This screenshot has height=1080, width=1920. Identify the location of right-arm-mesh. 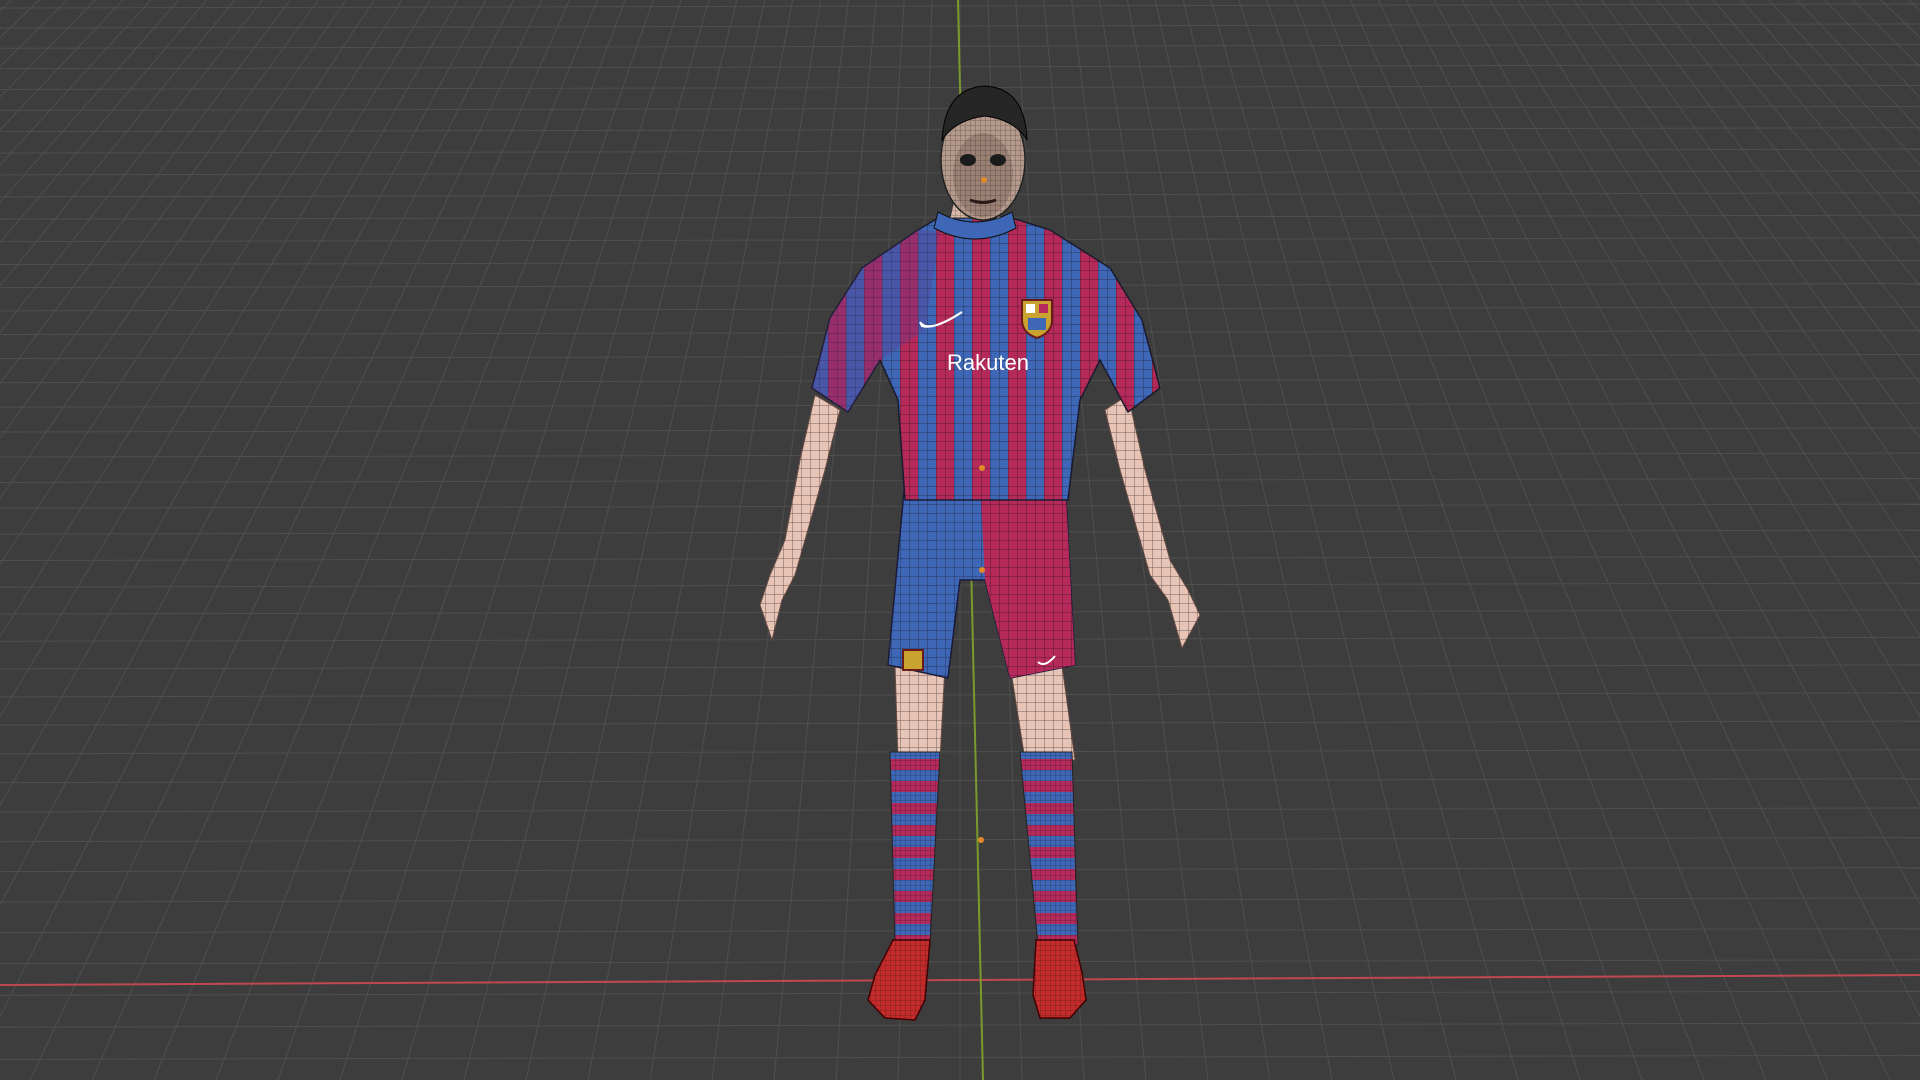
(1152, 521).